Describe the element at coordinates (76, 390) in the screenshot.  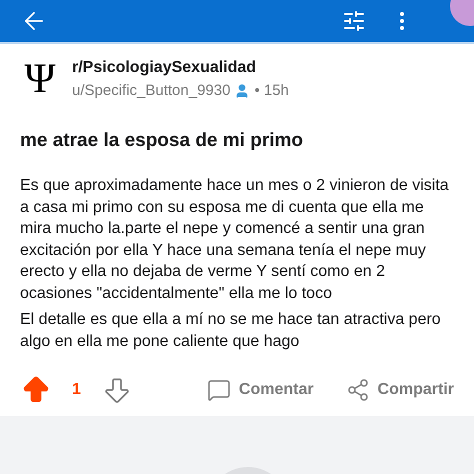
I see `vote-count: 1` at that location.